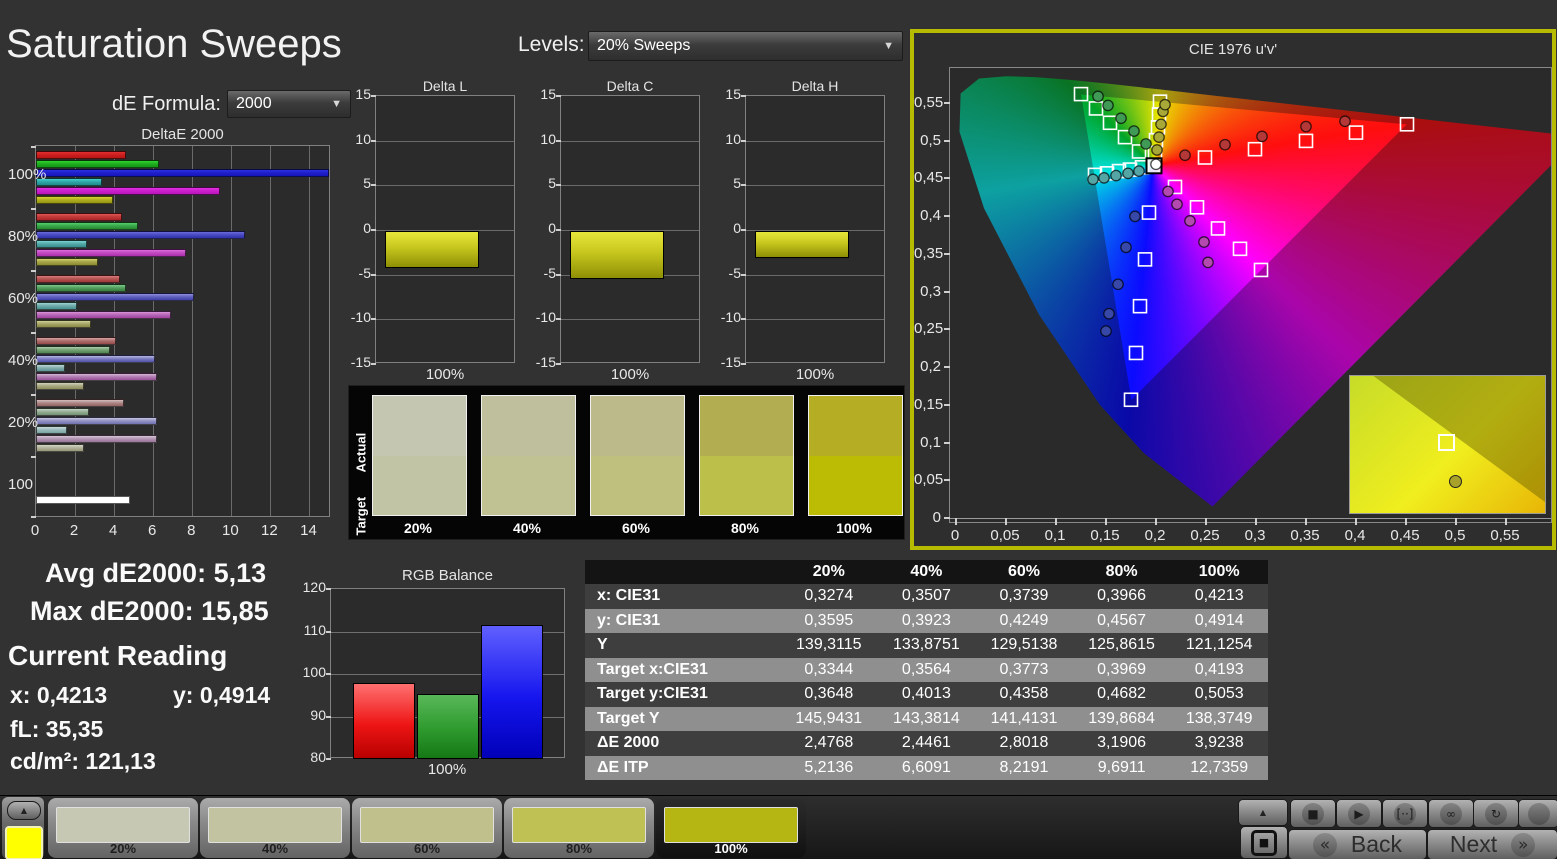 This screenshot has width=1557, height=859. What do you see at coordinates (1405, 813) in the screenshot?
I see `range-button: [··]` at bounding box center [1405, 813].